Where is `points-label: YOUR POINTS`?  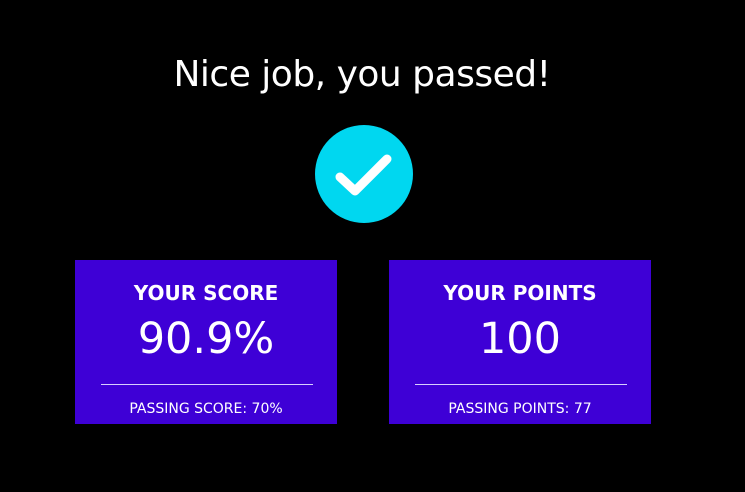
points-label: YOUR POINTS is located at coordinates (520, 293).